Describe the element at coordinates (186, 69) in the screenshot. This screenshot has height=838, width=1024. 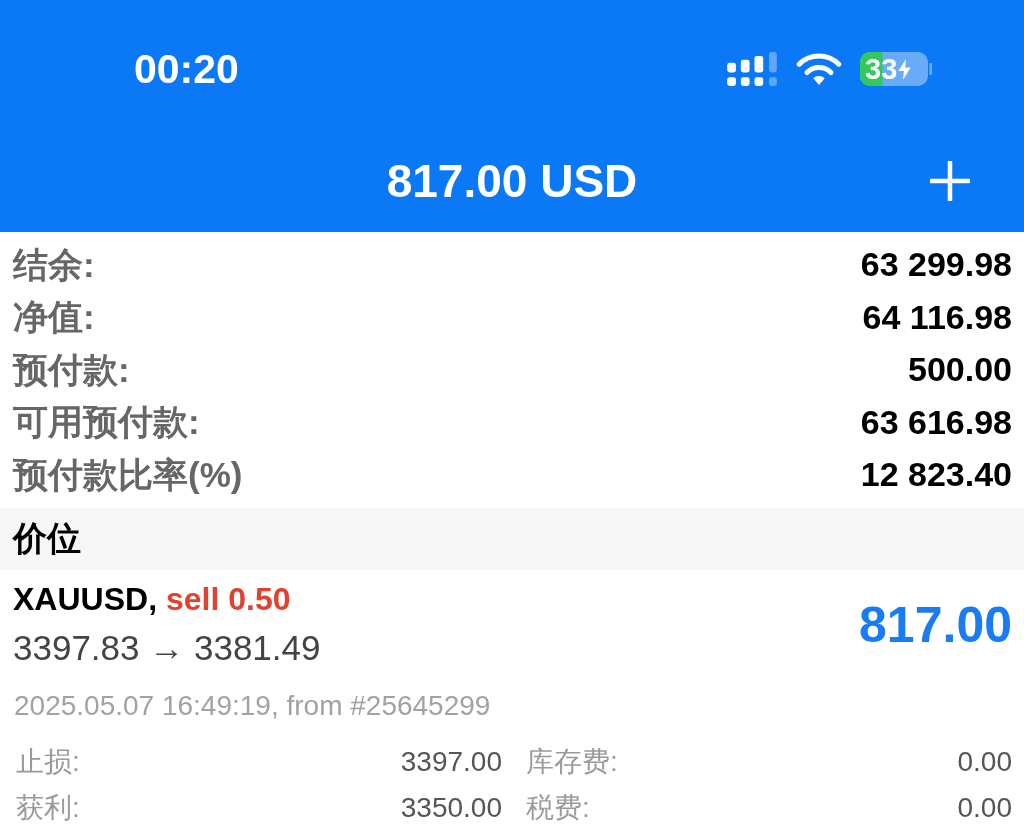
I see `clock-time: 00:20` at that location.